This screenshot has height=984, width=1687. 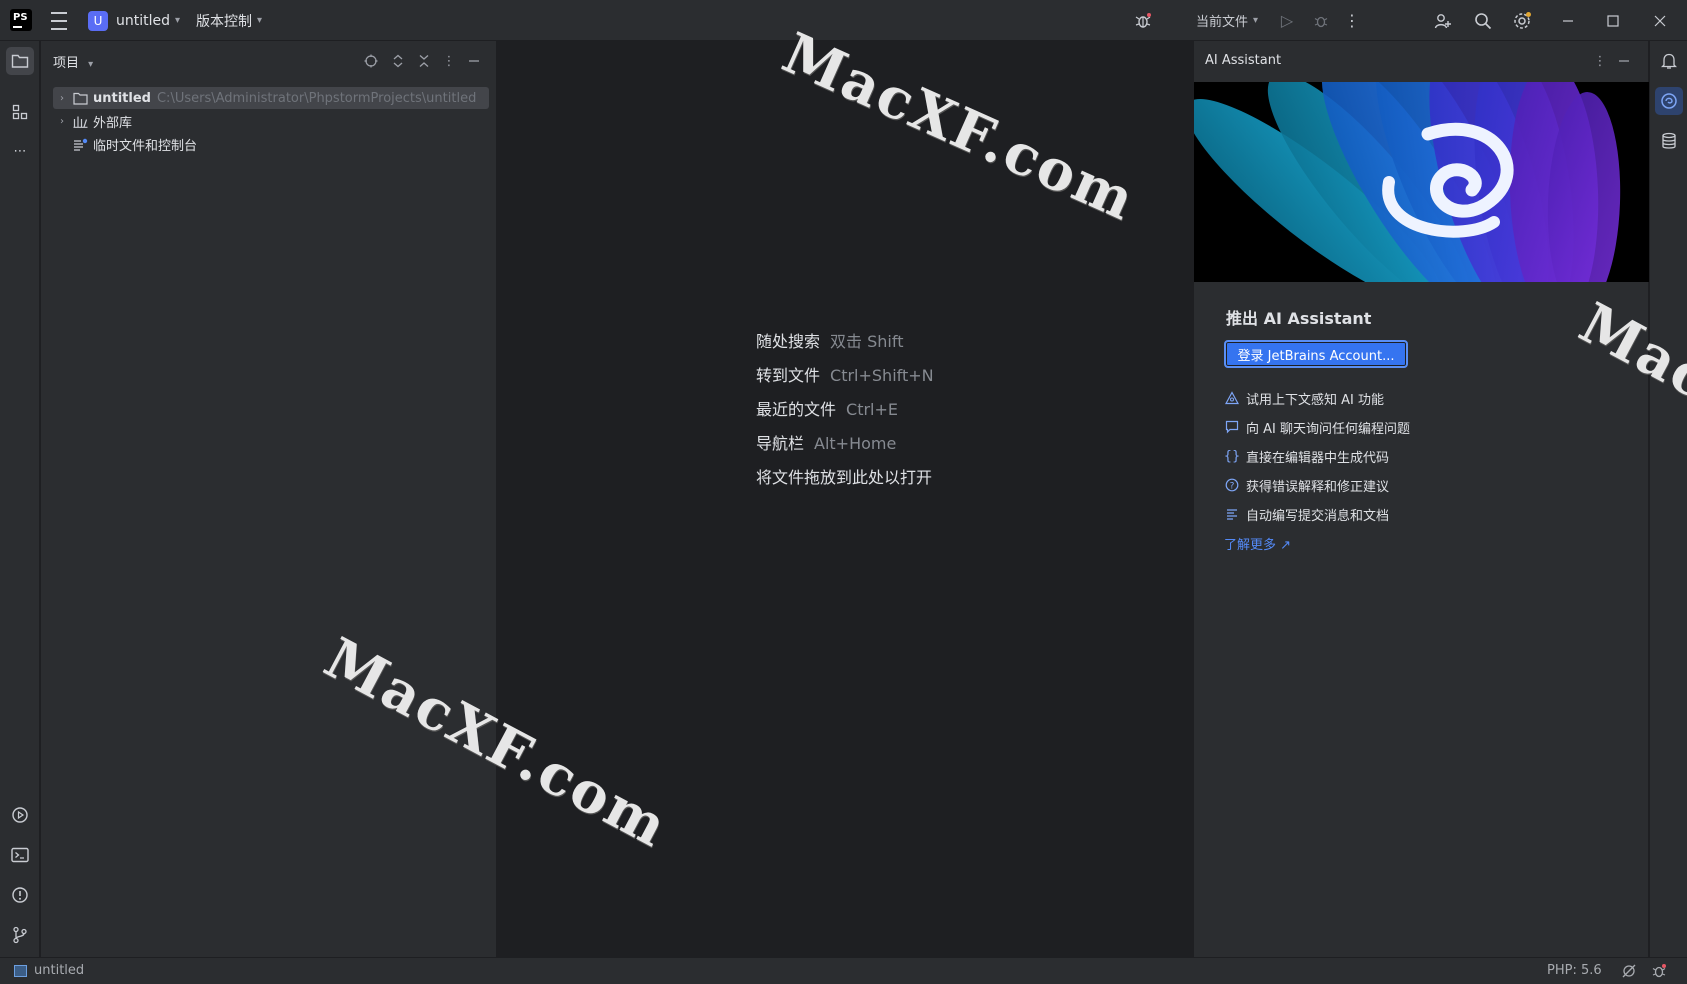 I want to click on ai-feature-item: 向 AI 聊天询问任何编程问题, so click(x=1317, y=427).